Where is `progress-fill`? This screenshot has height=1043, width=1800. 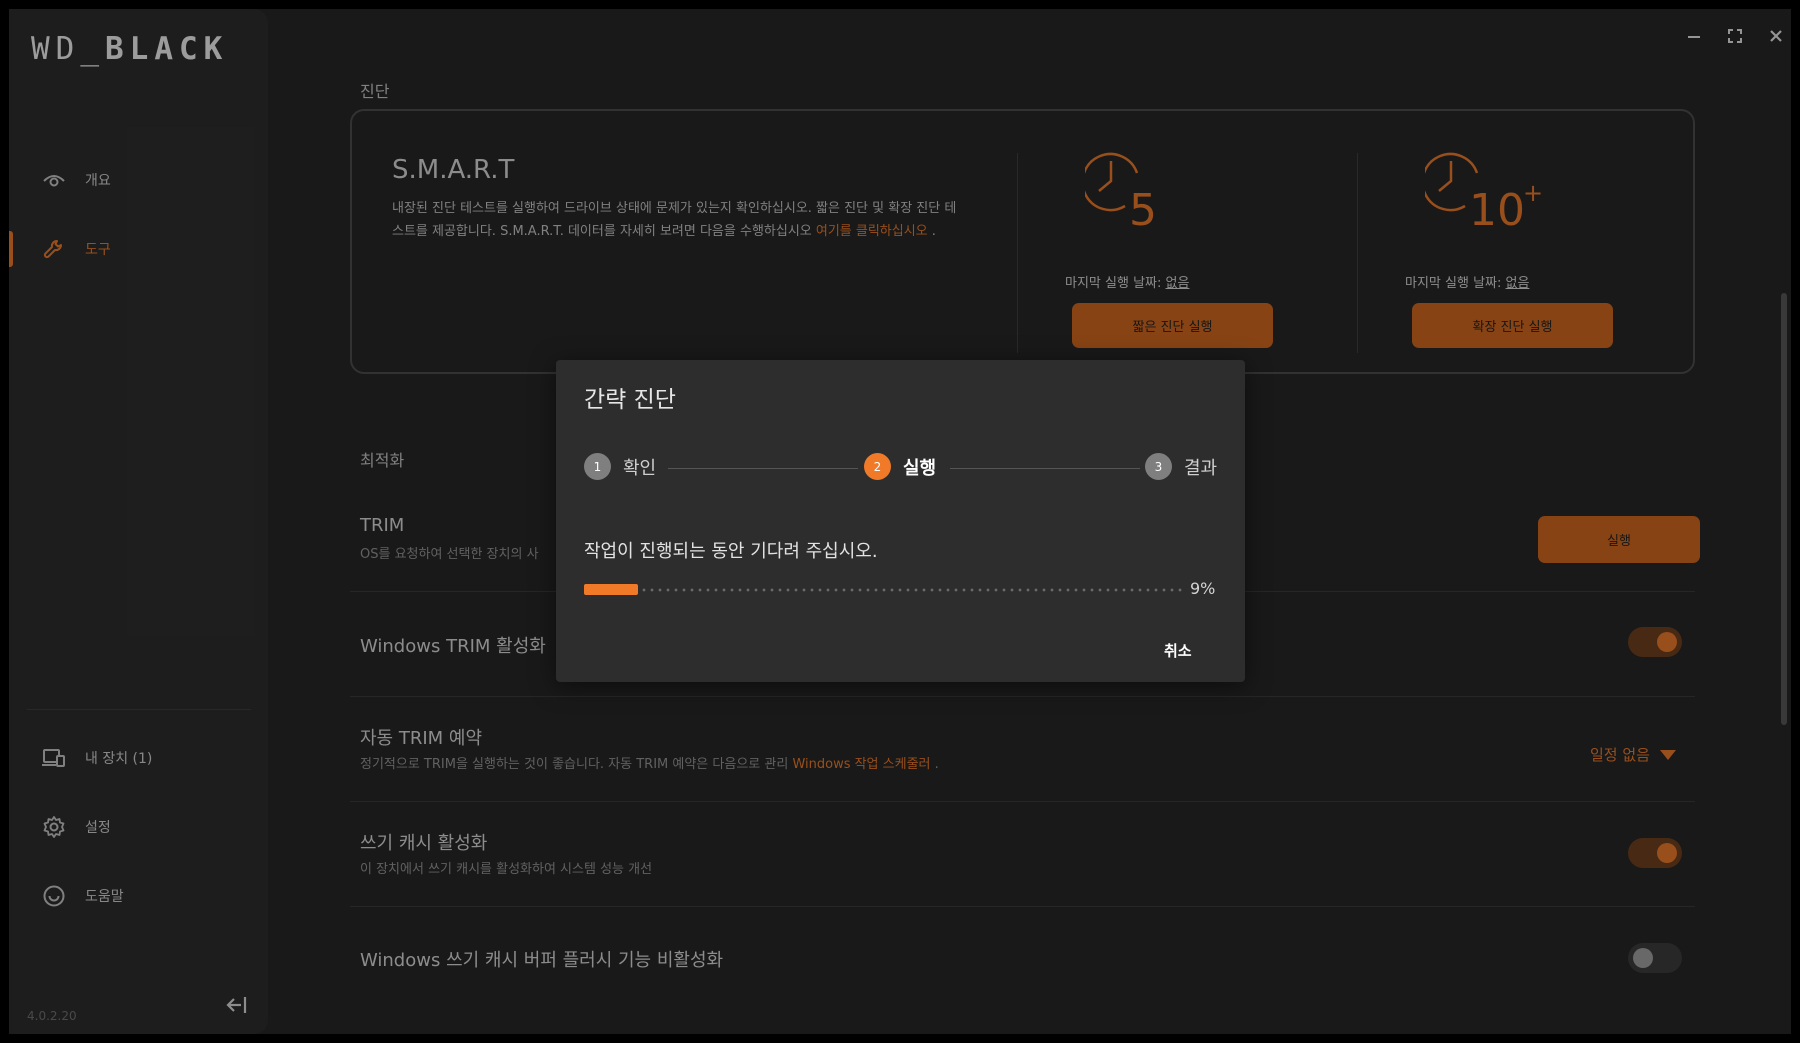
progress-fill is located at coordinates (611, 589).